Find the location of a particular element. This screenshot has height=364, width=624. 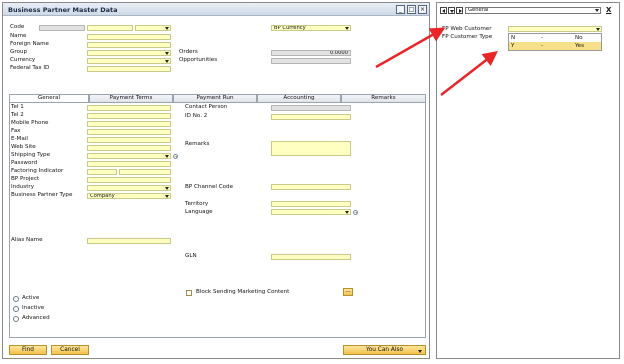

arrow-to-yes-option is located at coordinates (469, 73).